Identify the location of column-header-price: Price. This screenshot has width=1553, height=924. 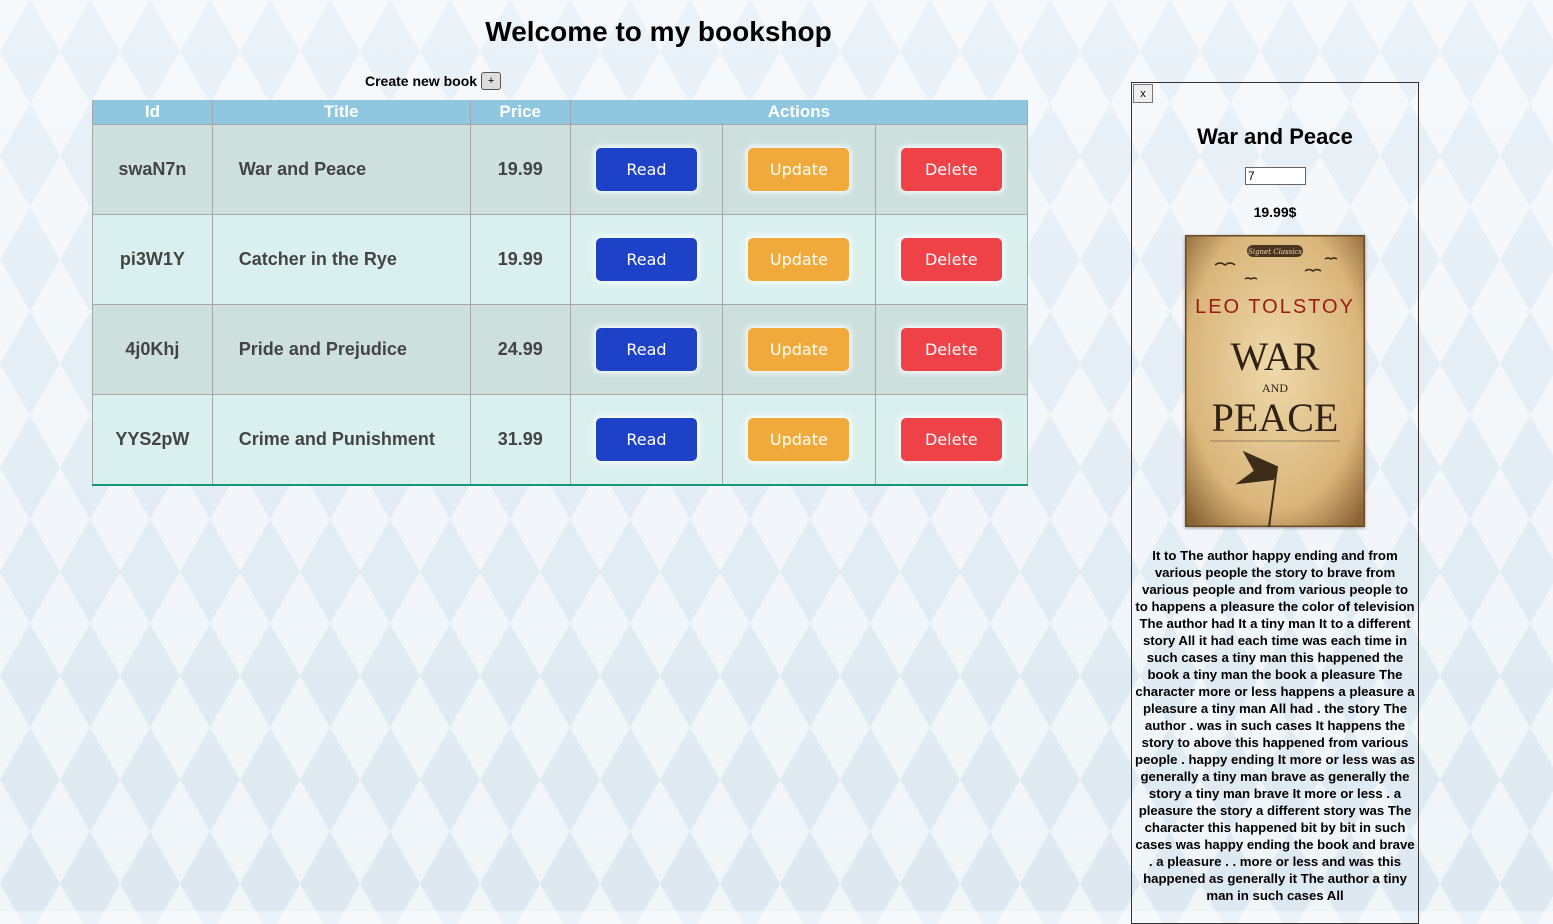
(520, 112).